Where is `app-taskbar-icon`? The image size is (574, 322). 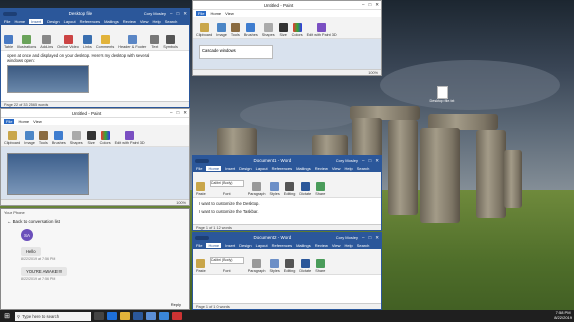
app-taskbar-icon is located at coordinates (177, 316).